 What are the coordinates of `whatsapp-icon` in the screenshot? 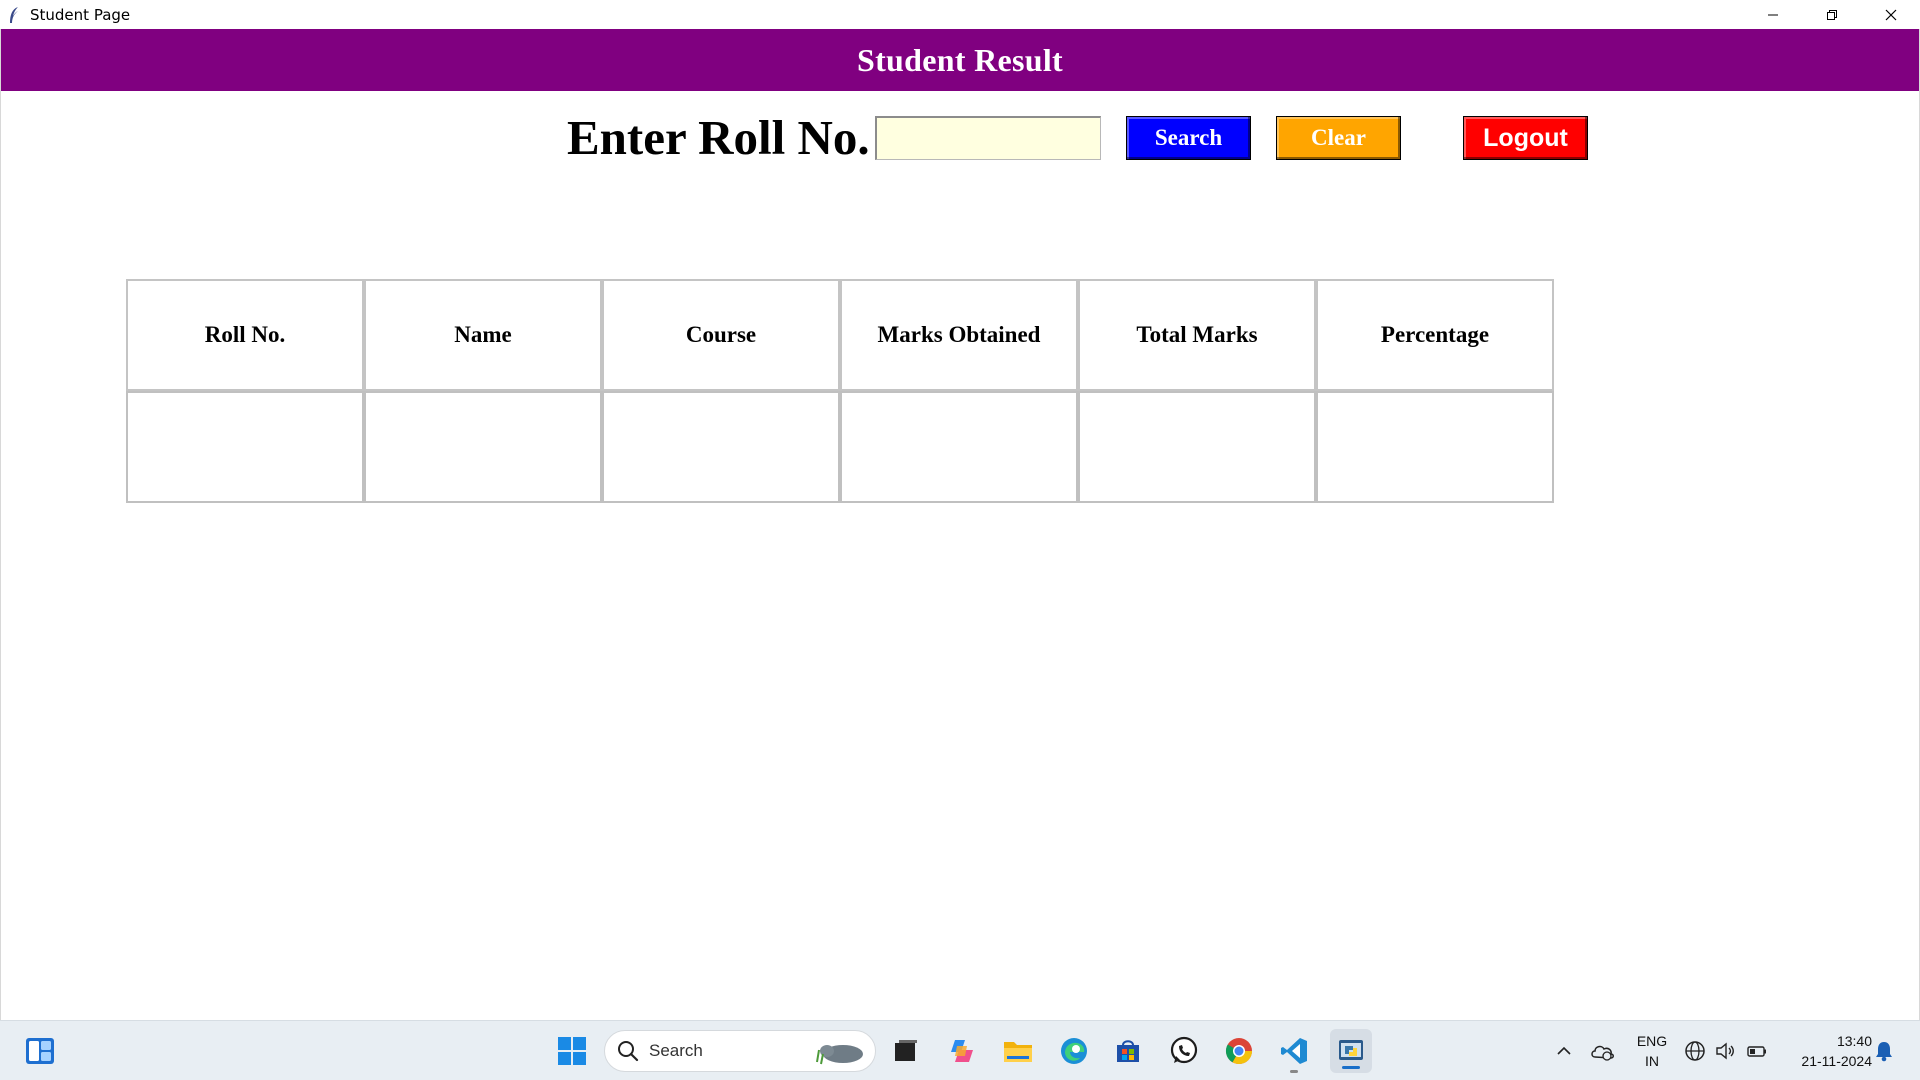 It's located at (1184, 1050).